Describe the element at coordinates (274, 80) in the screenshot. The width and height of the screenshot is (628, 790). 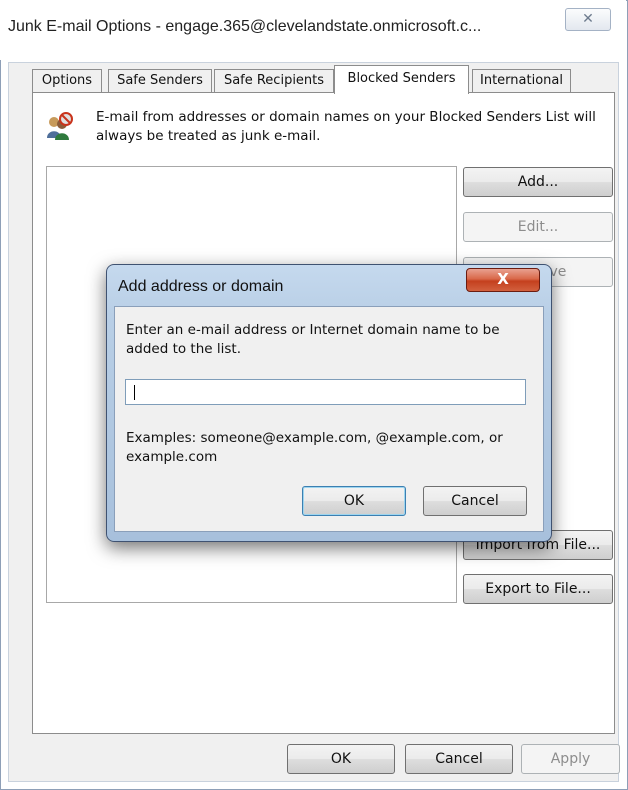
I see `tab-safe-recipients: Safe Recipients` at that location.